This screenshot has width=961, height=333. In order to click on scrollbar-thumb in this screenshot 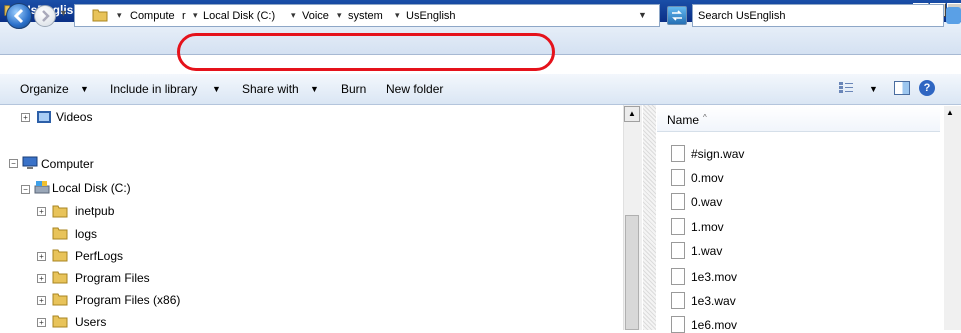, I will do `click(632, 272)`.